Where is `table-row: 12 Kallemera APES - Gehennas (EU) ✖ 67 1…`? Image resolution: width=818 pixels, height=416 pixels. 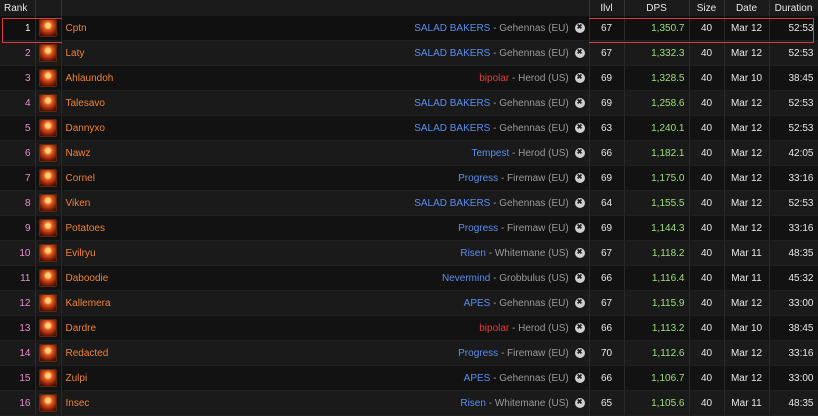 table-row: 12 Kallemera APES - Gehennas (EU) ✖ 67 1… is located at coordinates (409, 303).